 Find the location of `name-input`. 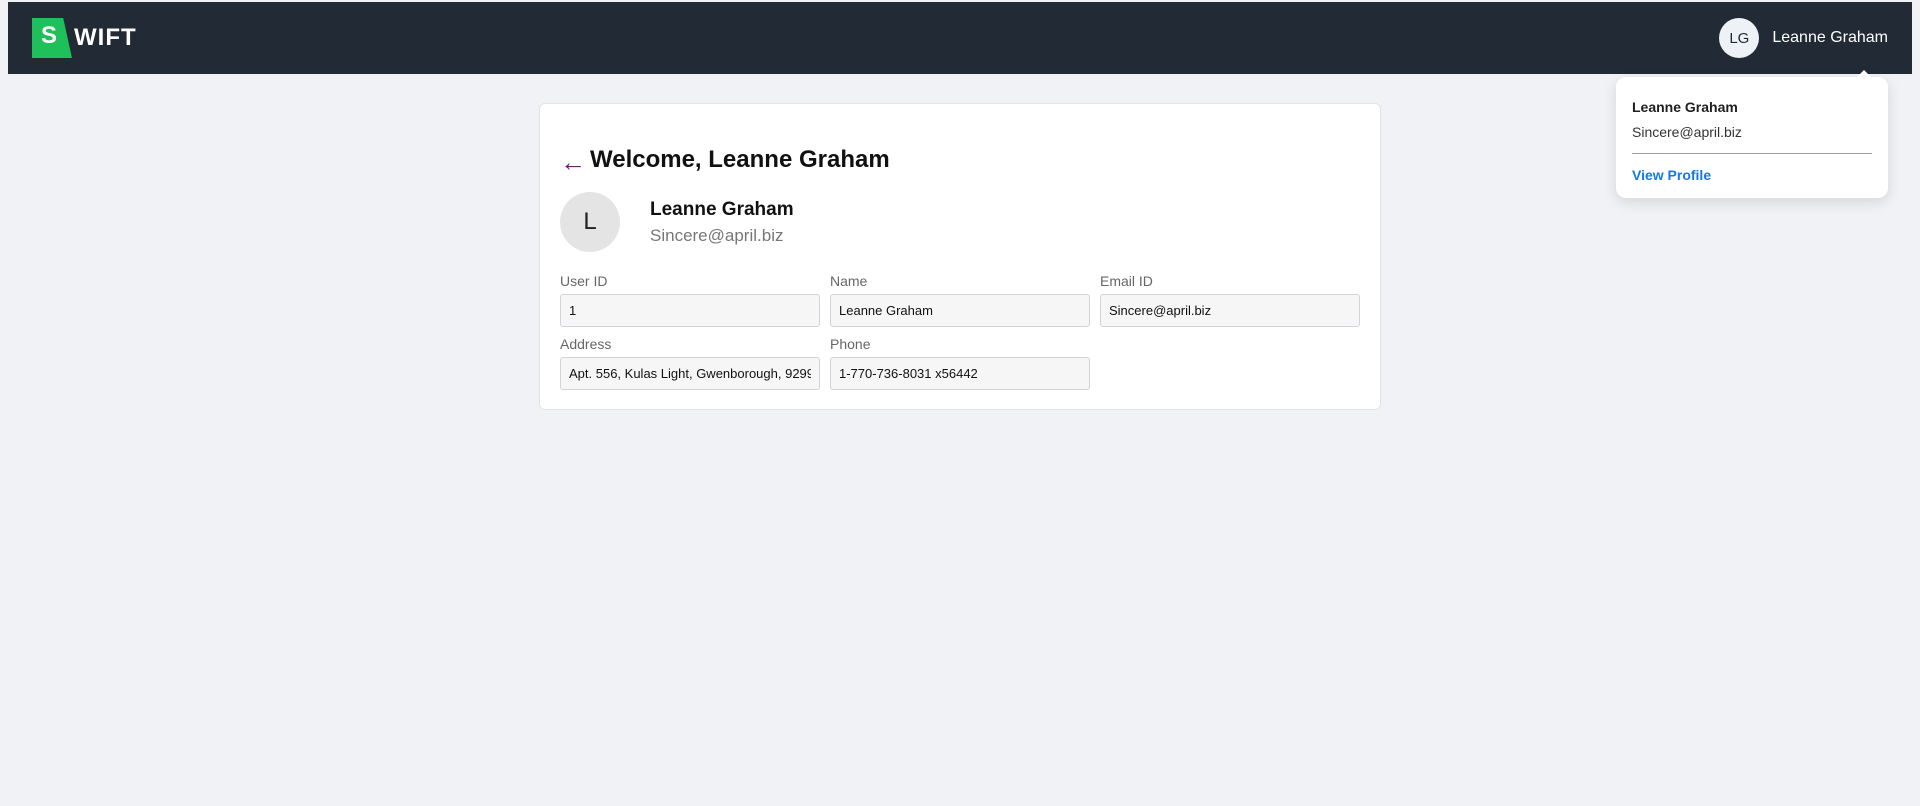

name-input is located at coordinates (960, 310).